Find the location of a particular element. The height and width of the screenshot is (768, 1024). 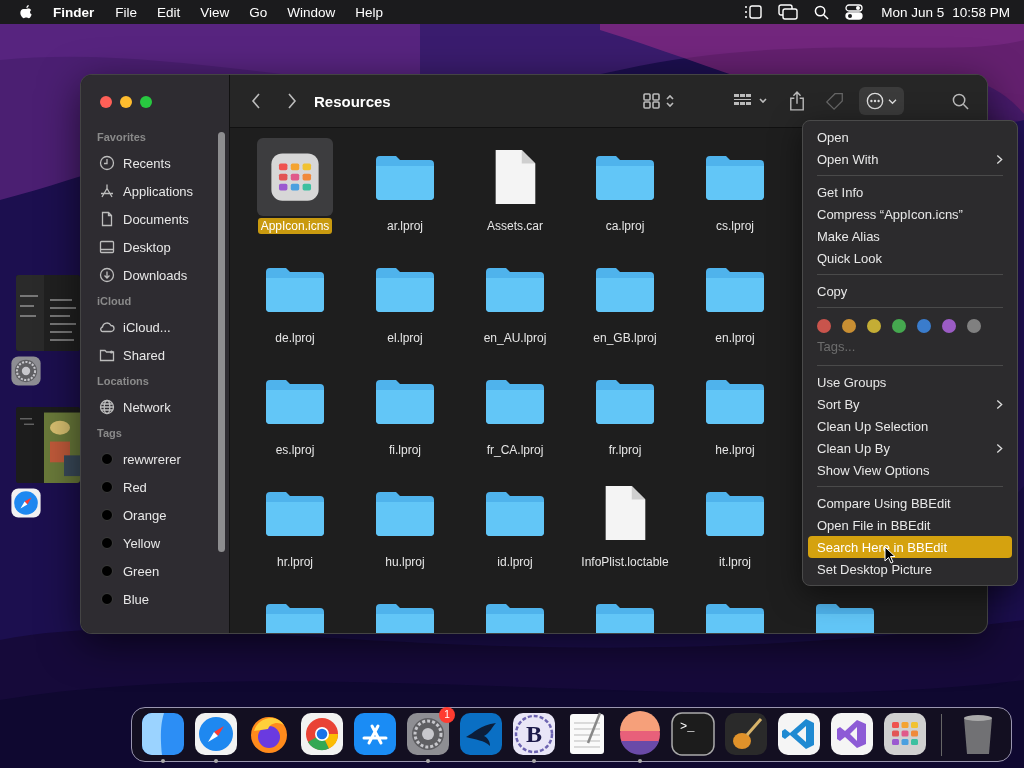

file-name: en_GB.lproj is located at coordinates (625, 338).